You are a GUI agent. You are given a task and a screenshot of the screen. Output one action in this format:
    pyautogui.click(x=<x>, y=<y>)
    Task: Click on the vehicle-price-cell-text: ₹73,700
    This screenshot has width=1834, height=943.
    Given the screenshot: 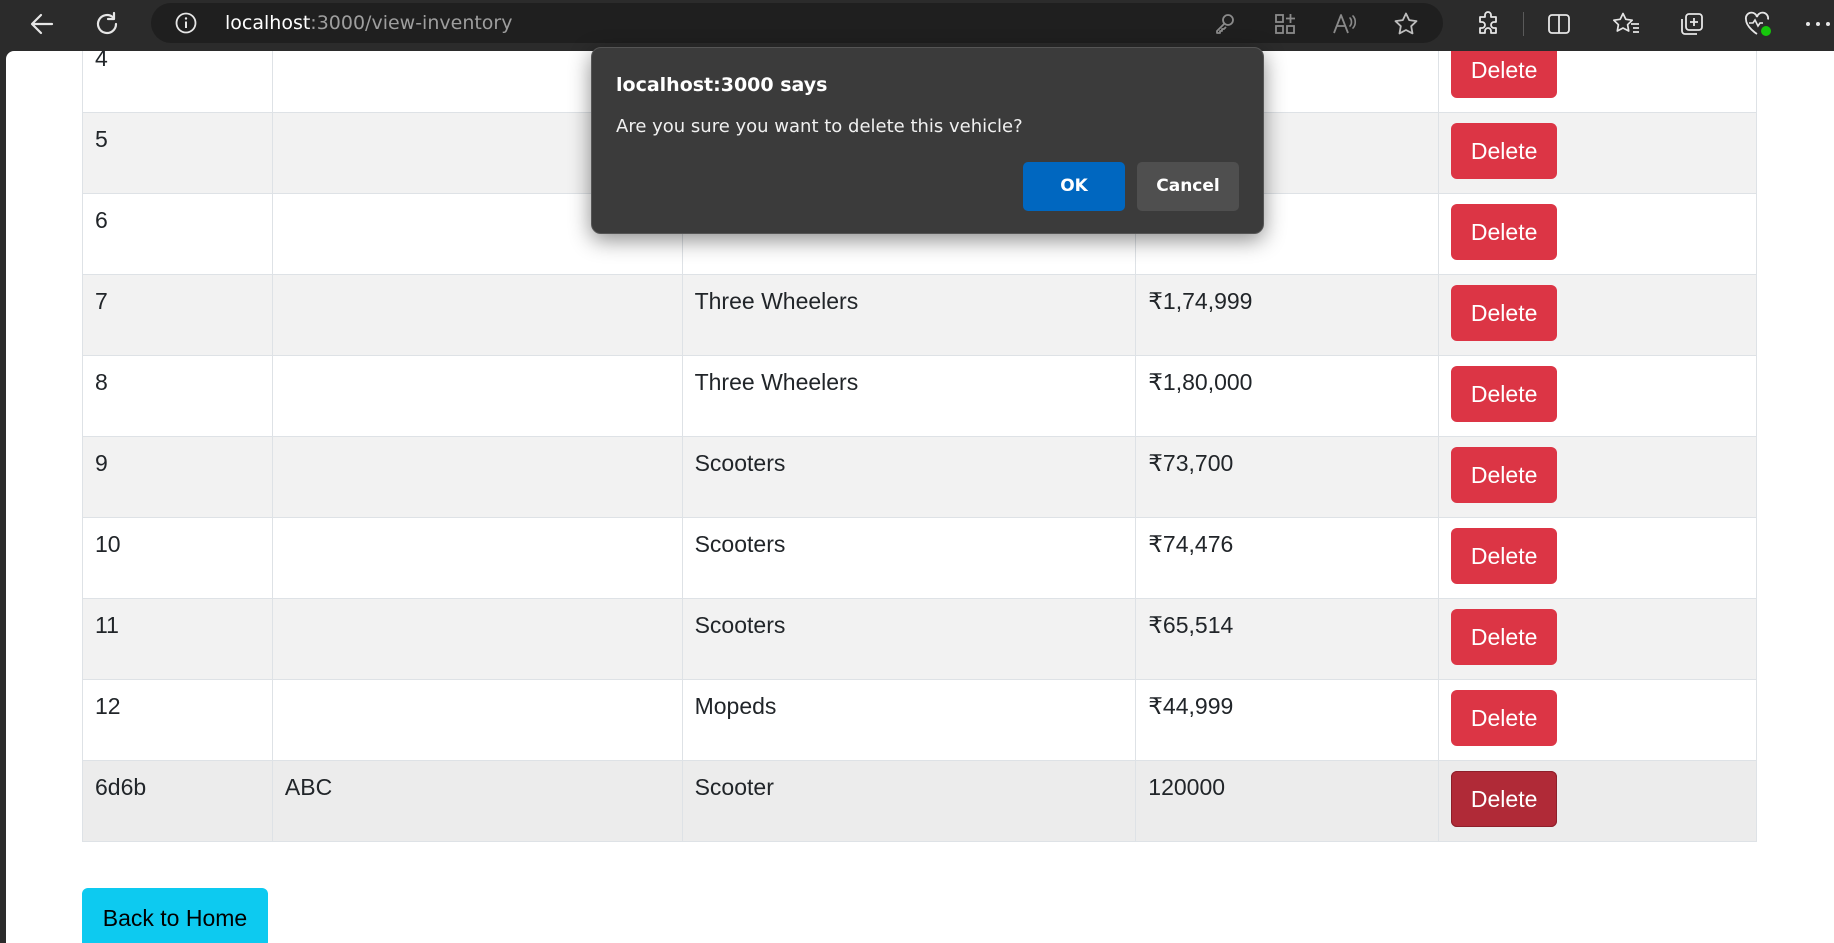 What is the action you would take?
    pyautogui.click(x=1191, y=463)
    